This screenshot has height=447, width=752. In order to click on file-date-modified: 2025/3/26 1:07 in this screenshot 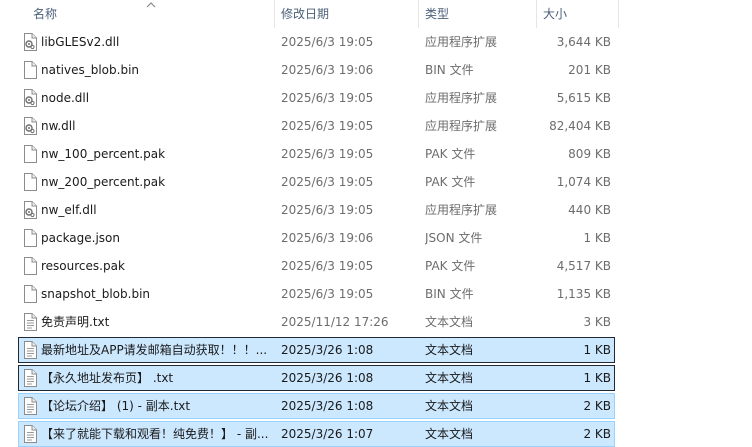, I will do `click(327, 434)`.